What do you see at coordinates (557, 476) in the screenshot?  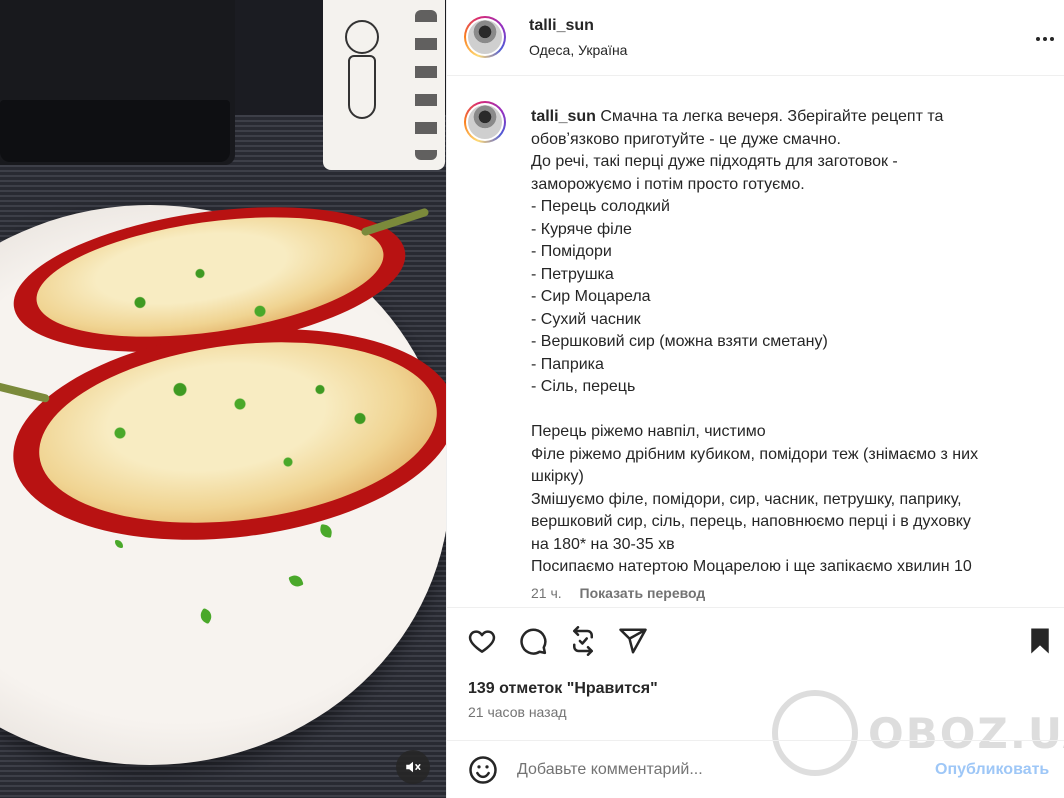 I see `caption-line-text: шкірку)` at bounding box center [557, 476].